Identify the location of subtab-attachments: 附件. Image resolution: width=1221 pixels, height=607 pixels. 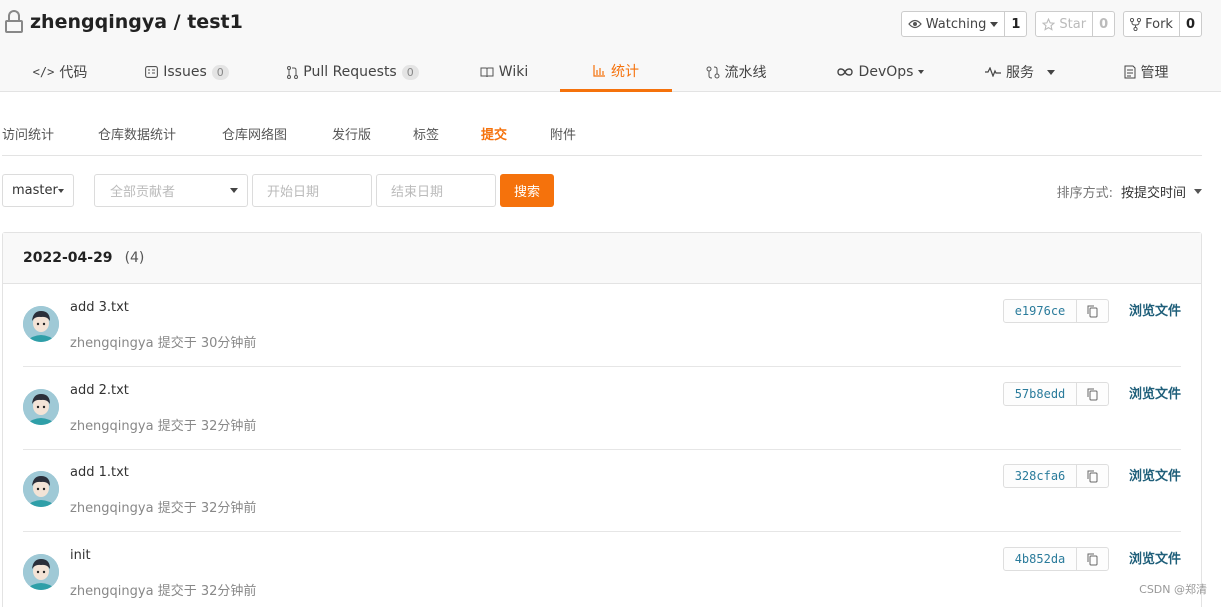
(563, 136).